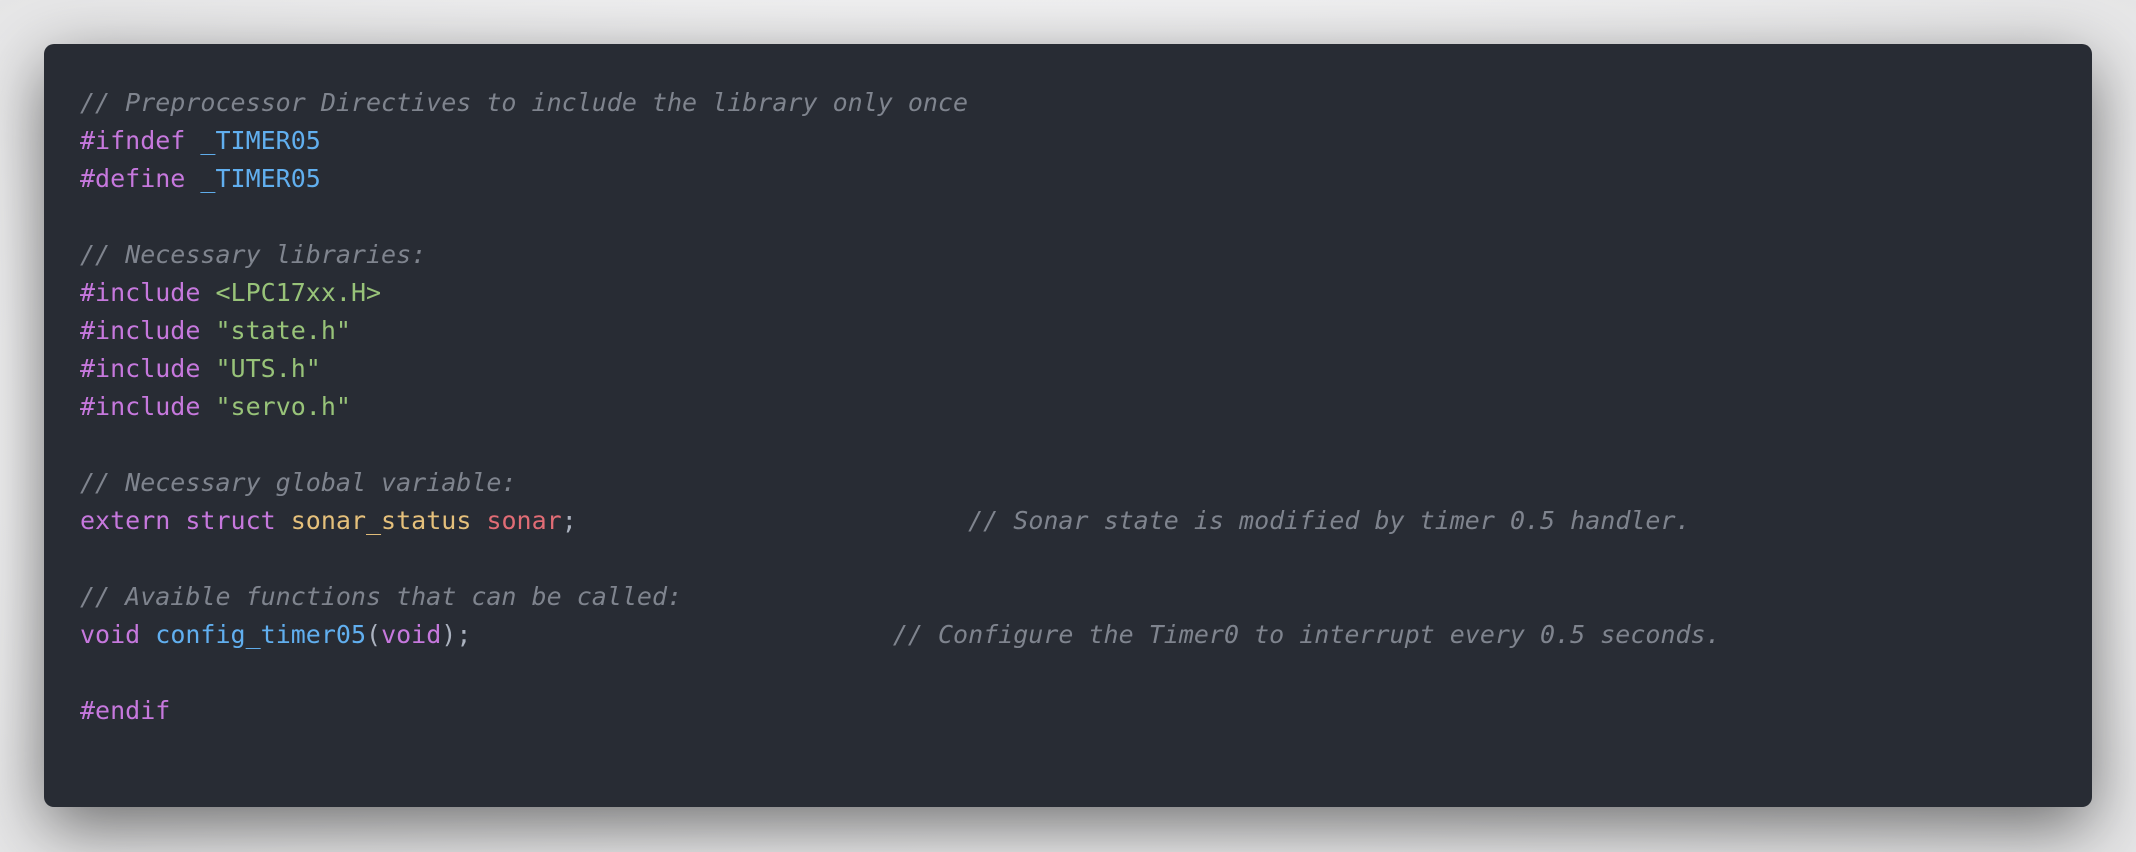  Describe the element at coordinates (253, 254) in the screenshot. I see `code-comment: // Necessary libraries:` at that location.